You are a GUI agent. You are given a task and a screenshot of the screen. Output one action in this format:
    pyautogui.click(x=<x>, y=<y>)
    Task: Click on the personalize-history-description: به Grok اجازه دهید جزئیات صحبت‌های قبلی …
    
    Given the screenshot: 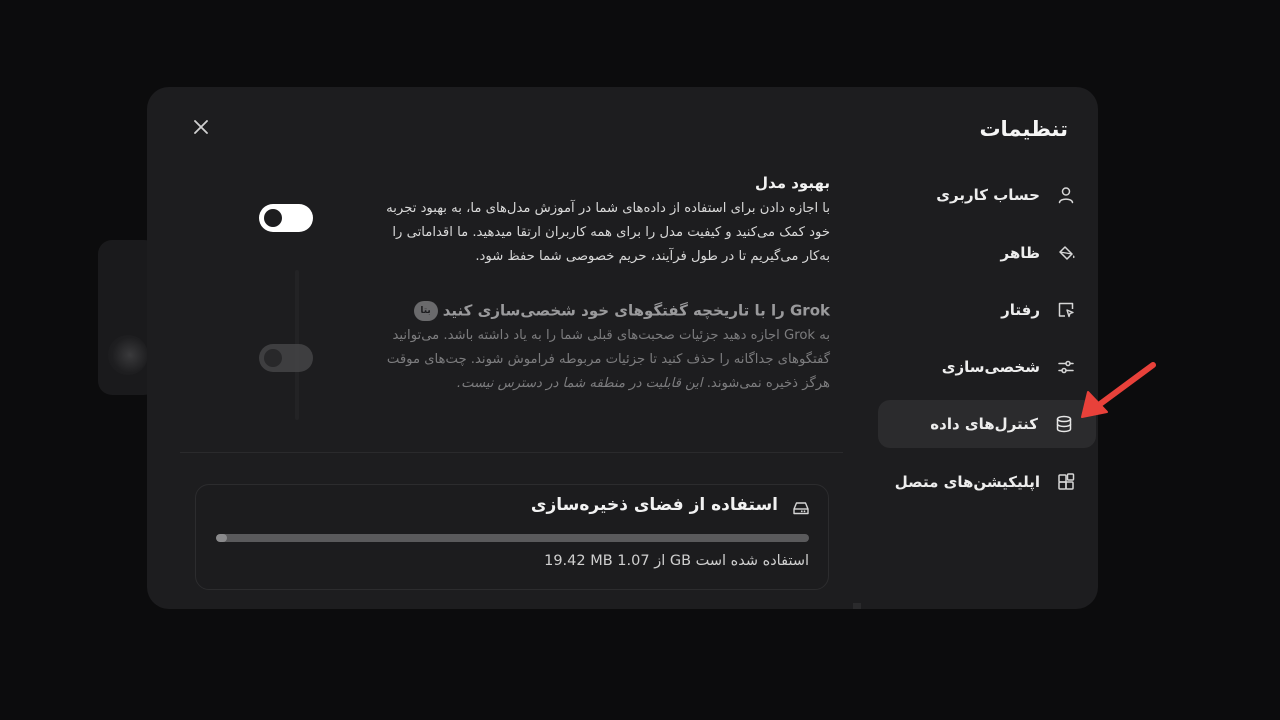 What is the action you would take?
    pyautogui.click(x=595, y=360)
    